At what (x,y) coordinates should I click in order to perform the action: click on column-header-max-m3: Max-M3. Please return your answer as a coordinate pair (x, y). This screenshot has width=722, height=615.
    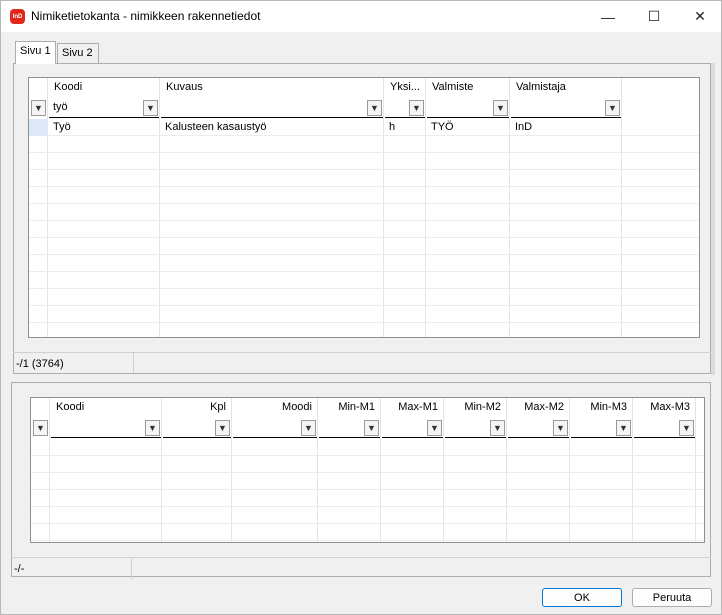
    Looking at the image, I should click on (664, 408).